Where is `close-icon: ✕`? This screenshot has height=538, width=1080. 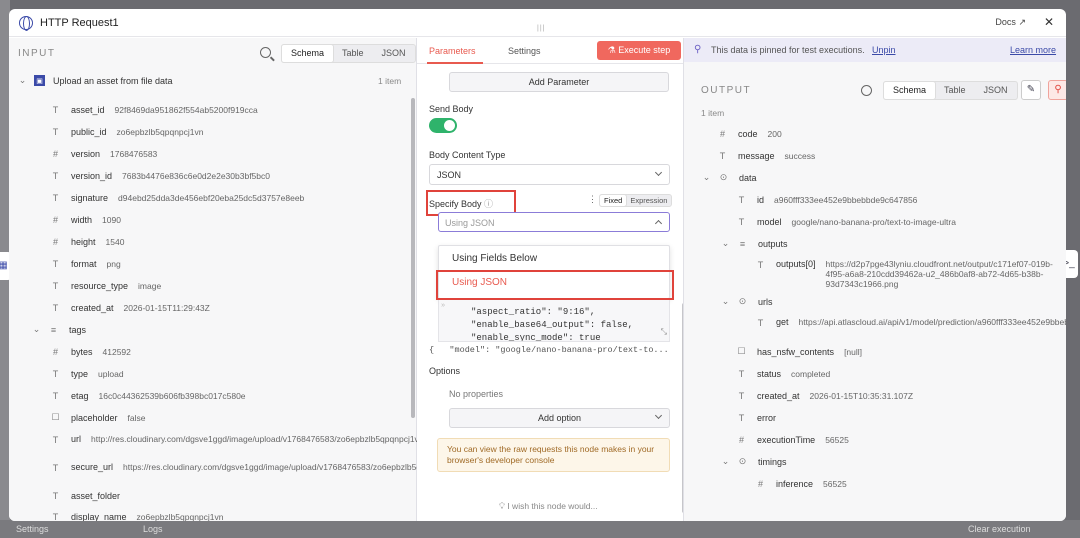 close-icon: ✕ is located at coordinates (1049, 22).